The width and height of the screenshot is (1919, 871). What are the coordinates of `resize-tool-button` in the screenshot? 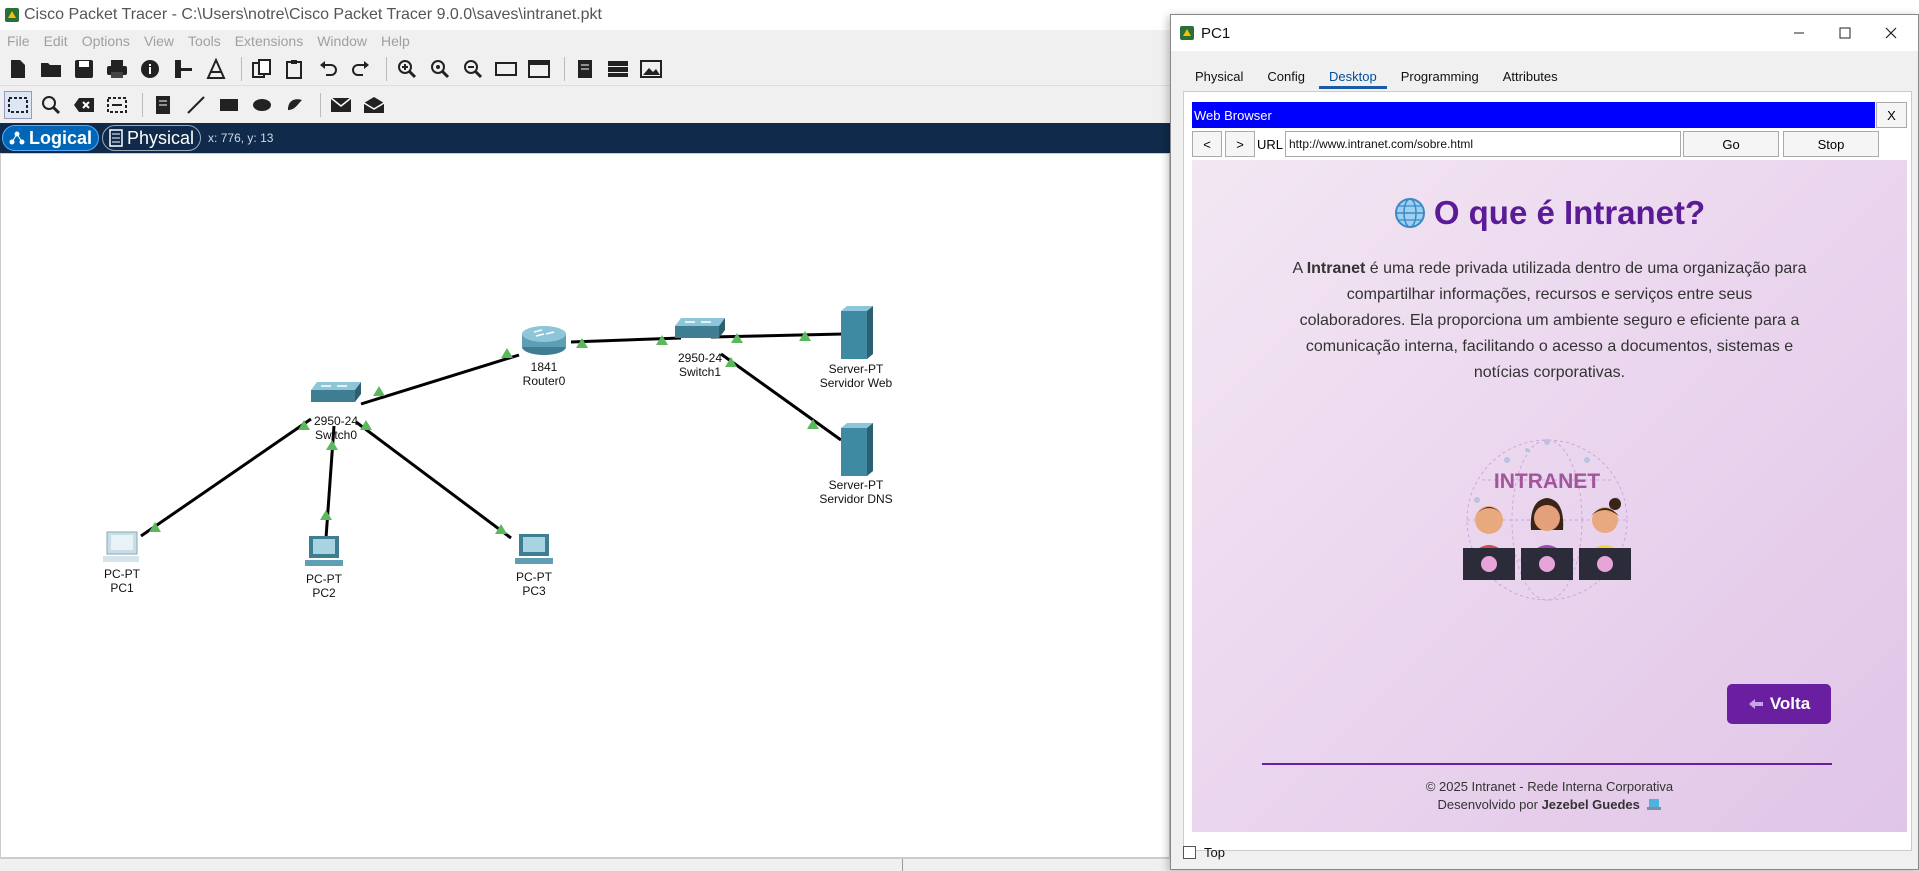 It's located at (117, 105).